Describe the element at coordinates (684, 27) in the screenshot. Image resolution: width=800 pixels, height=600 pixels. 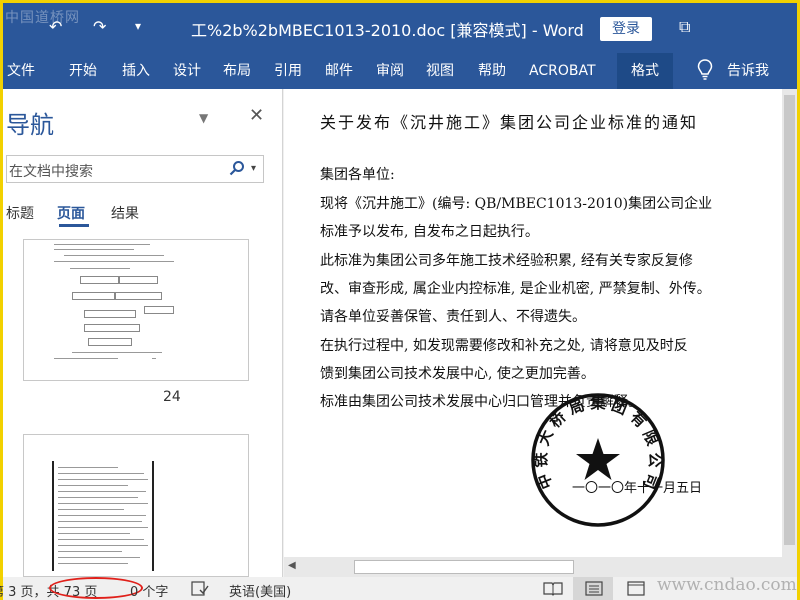
I see `ribbon-display-options-icon: ⧉` at that location.